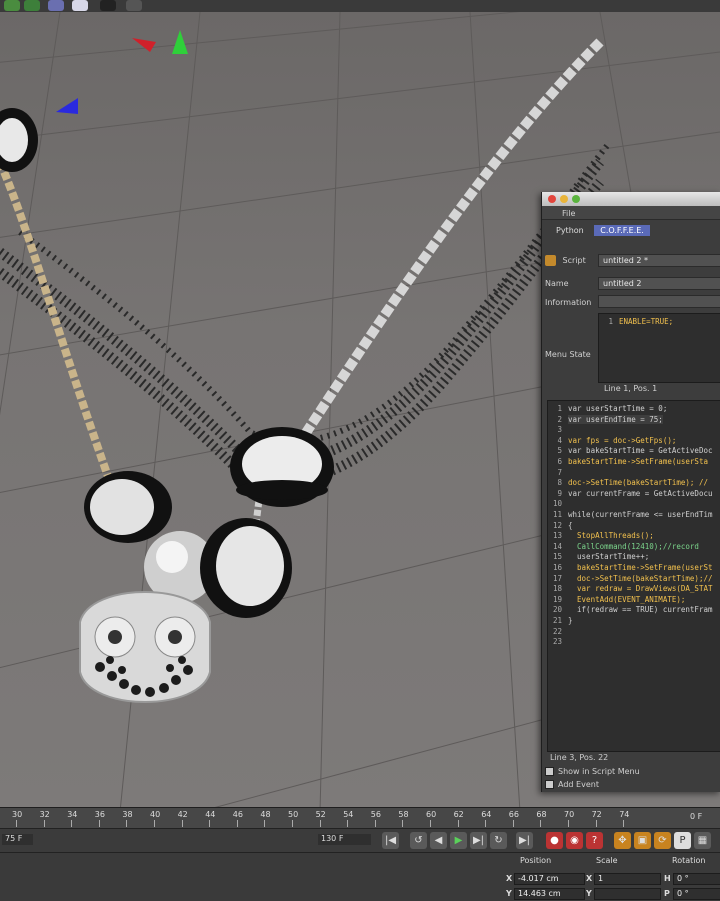 This screenshot has width=720, height=901. What do you see at coordinates (627, 599) in the screenshot?
I see `code-line: EventAdd(EVENT_ANIMATE);` at bounding box center [627, 599].